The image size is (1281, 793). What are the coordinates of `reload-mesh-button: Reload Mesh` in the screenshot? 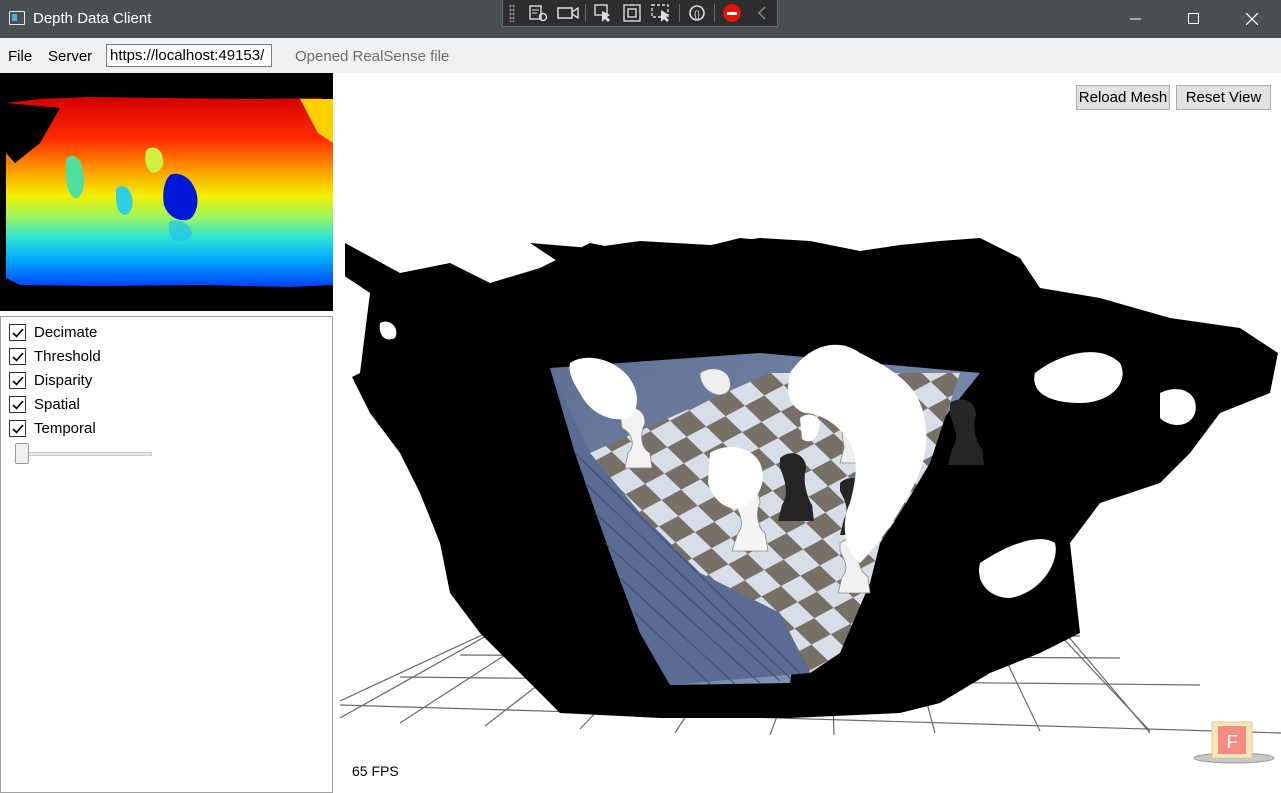 It's located at (1123, 97).